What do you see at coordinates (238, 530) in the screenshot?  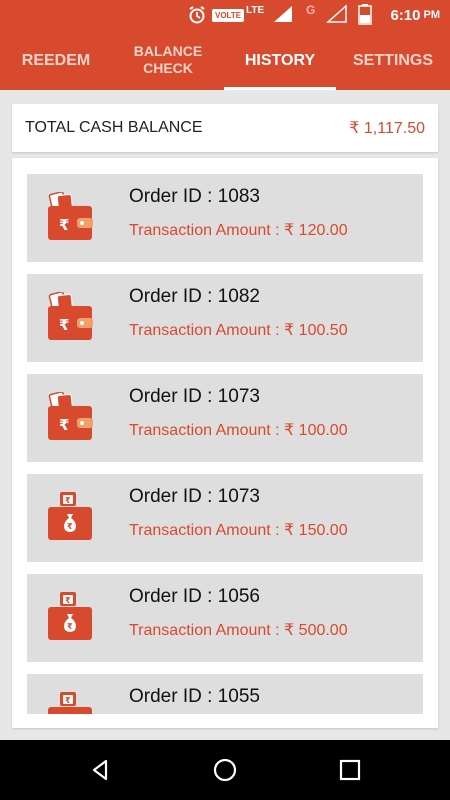 I see `transaction-amount: Transaction Amount : ₹ 150.00` at bounding box center [238, 530].